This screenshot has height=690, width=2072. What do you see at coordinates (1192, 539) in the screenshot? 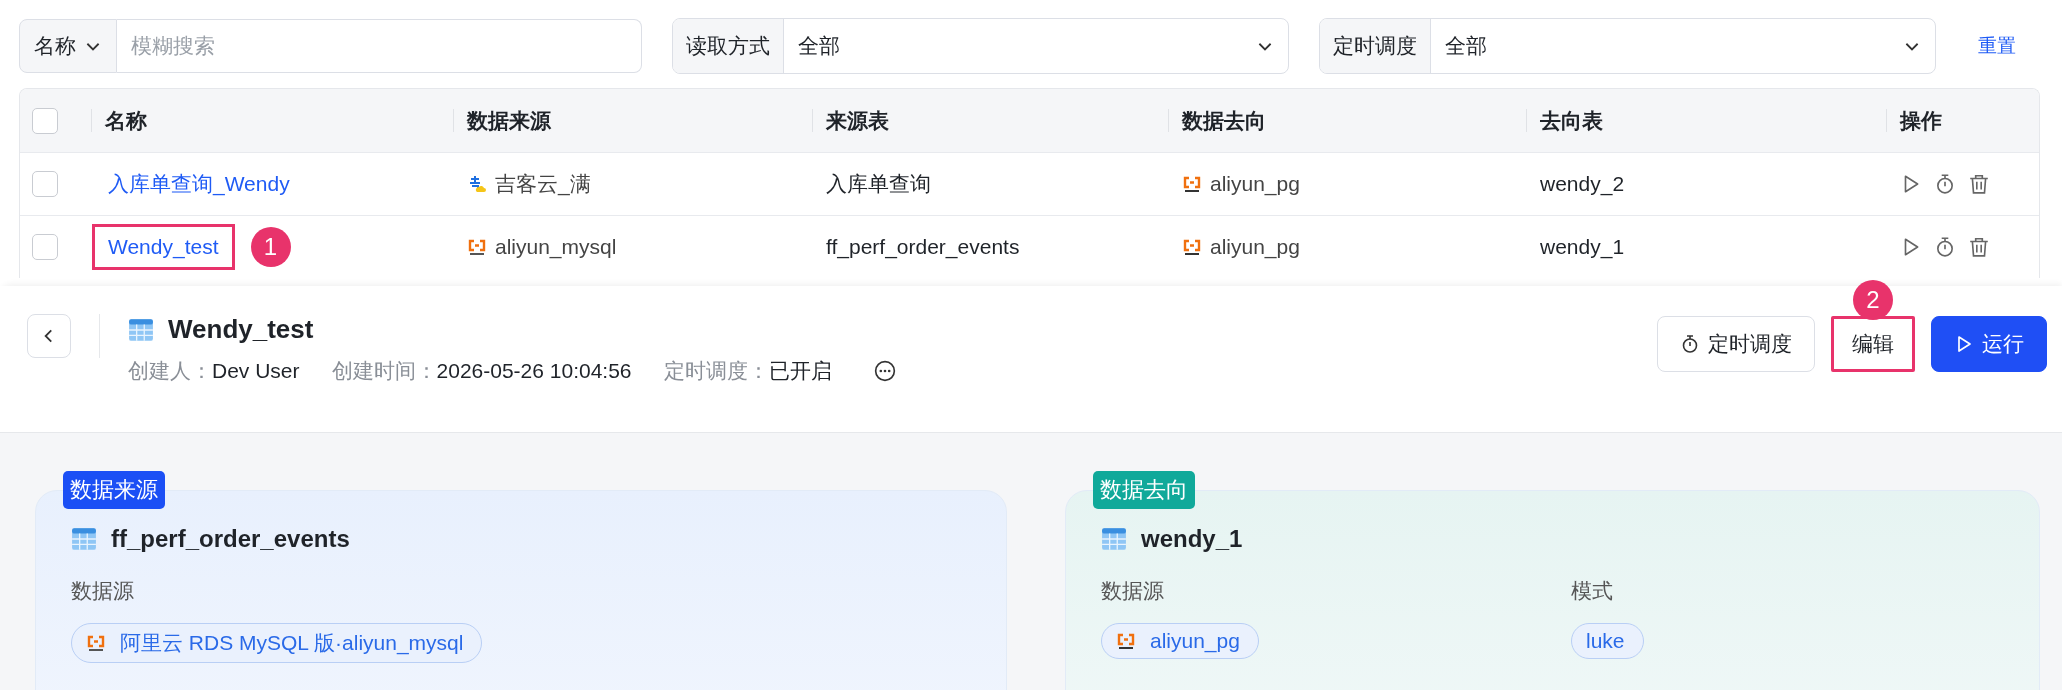
I see `table-name: wendy_1` at bounding box center [1192, 539].